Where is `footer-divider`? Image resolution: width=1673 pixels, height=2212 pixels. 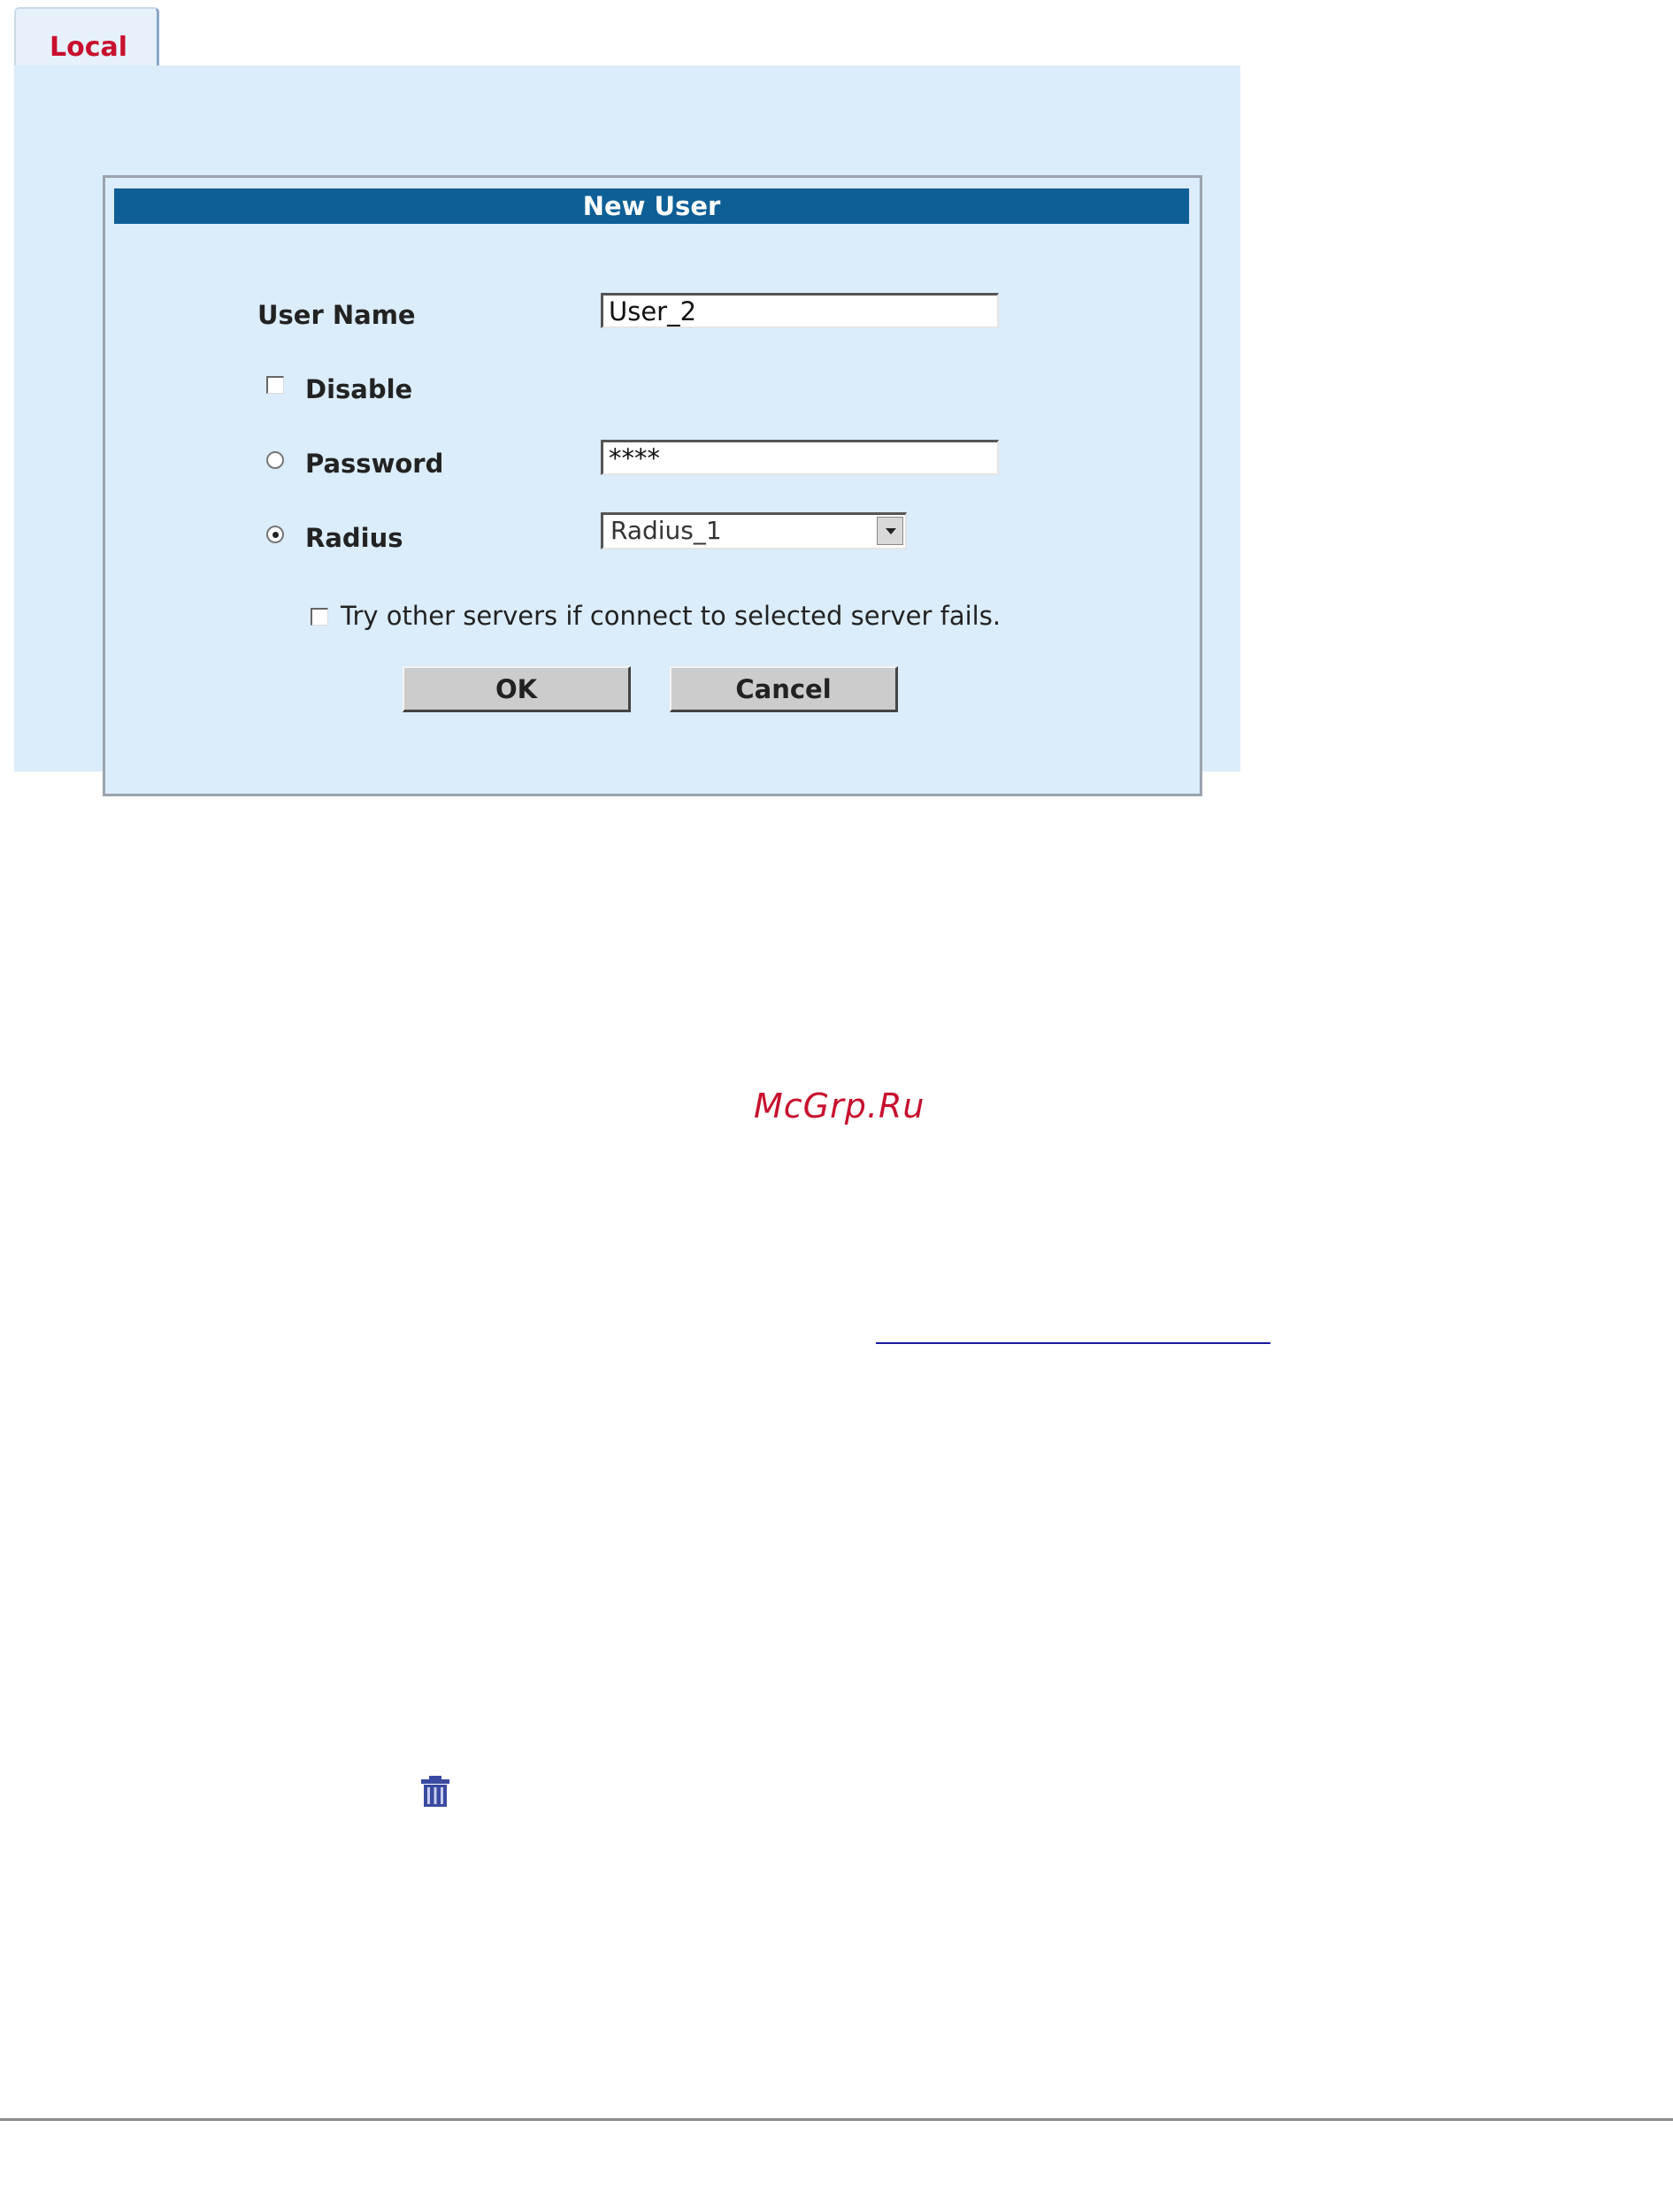 footer-divider is located at coordinates (837, 2119).